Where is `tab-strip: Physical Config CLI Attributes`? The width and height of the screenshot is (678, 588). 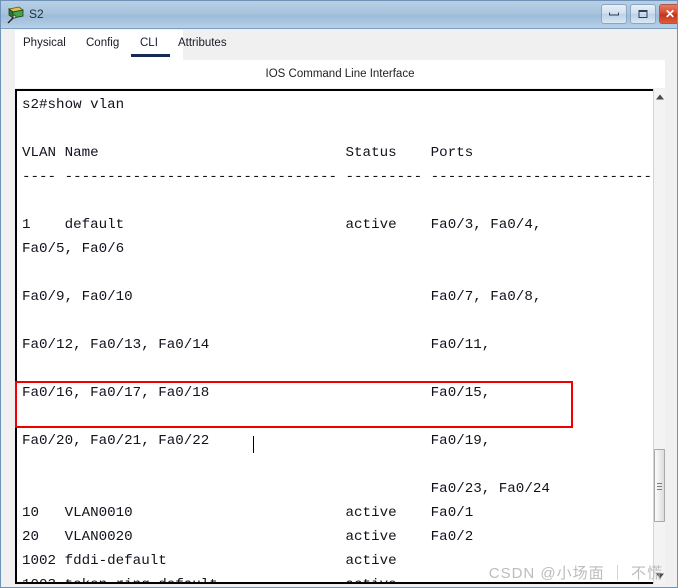
tab-strip: Physical Config CLI Attributes is located at coordinates (339, 45).